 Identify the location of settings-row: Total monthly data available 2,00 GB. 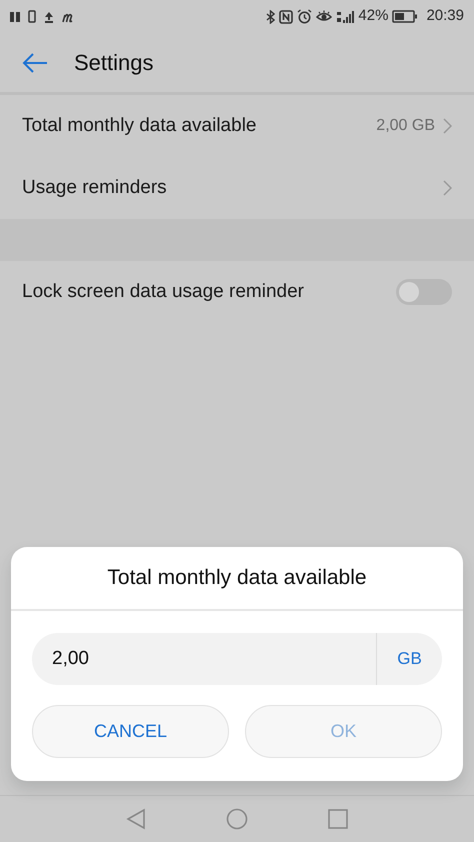
(237, 126).